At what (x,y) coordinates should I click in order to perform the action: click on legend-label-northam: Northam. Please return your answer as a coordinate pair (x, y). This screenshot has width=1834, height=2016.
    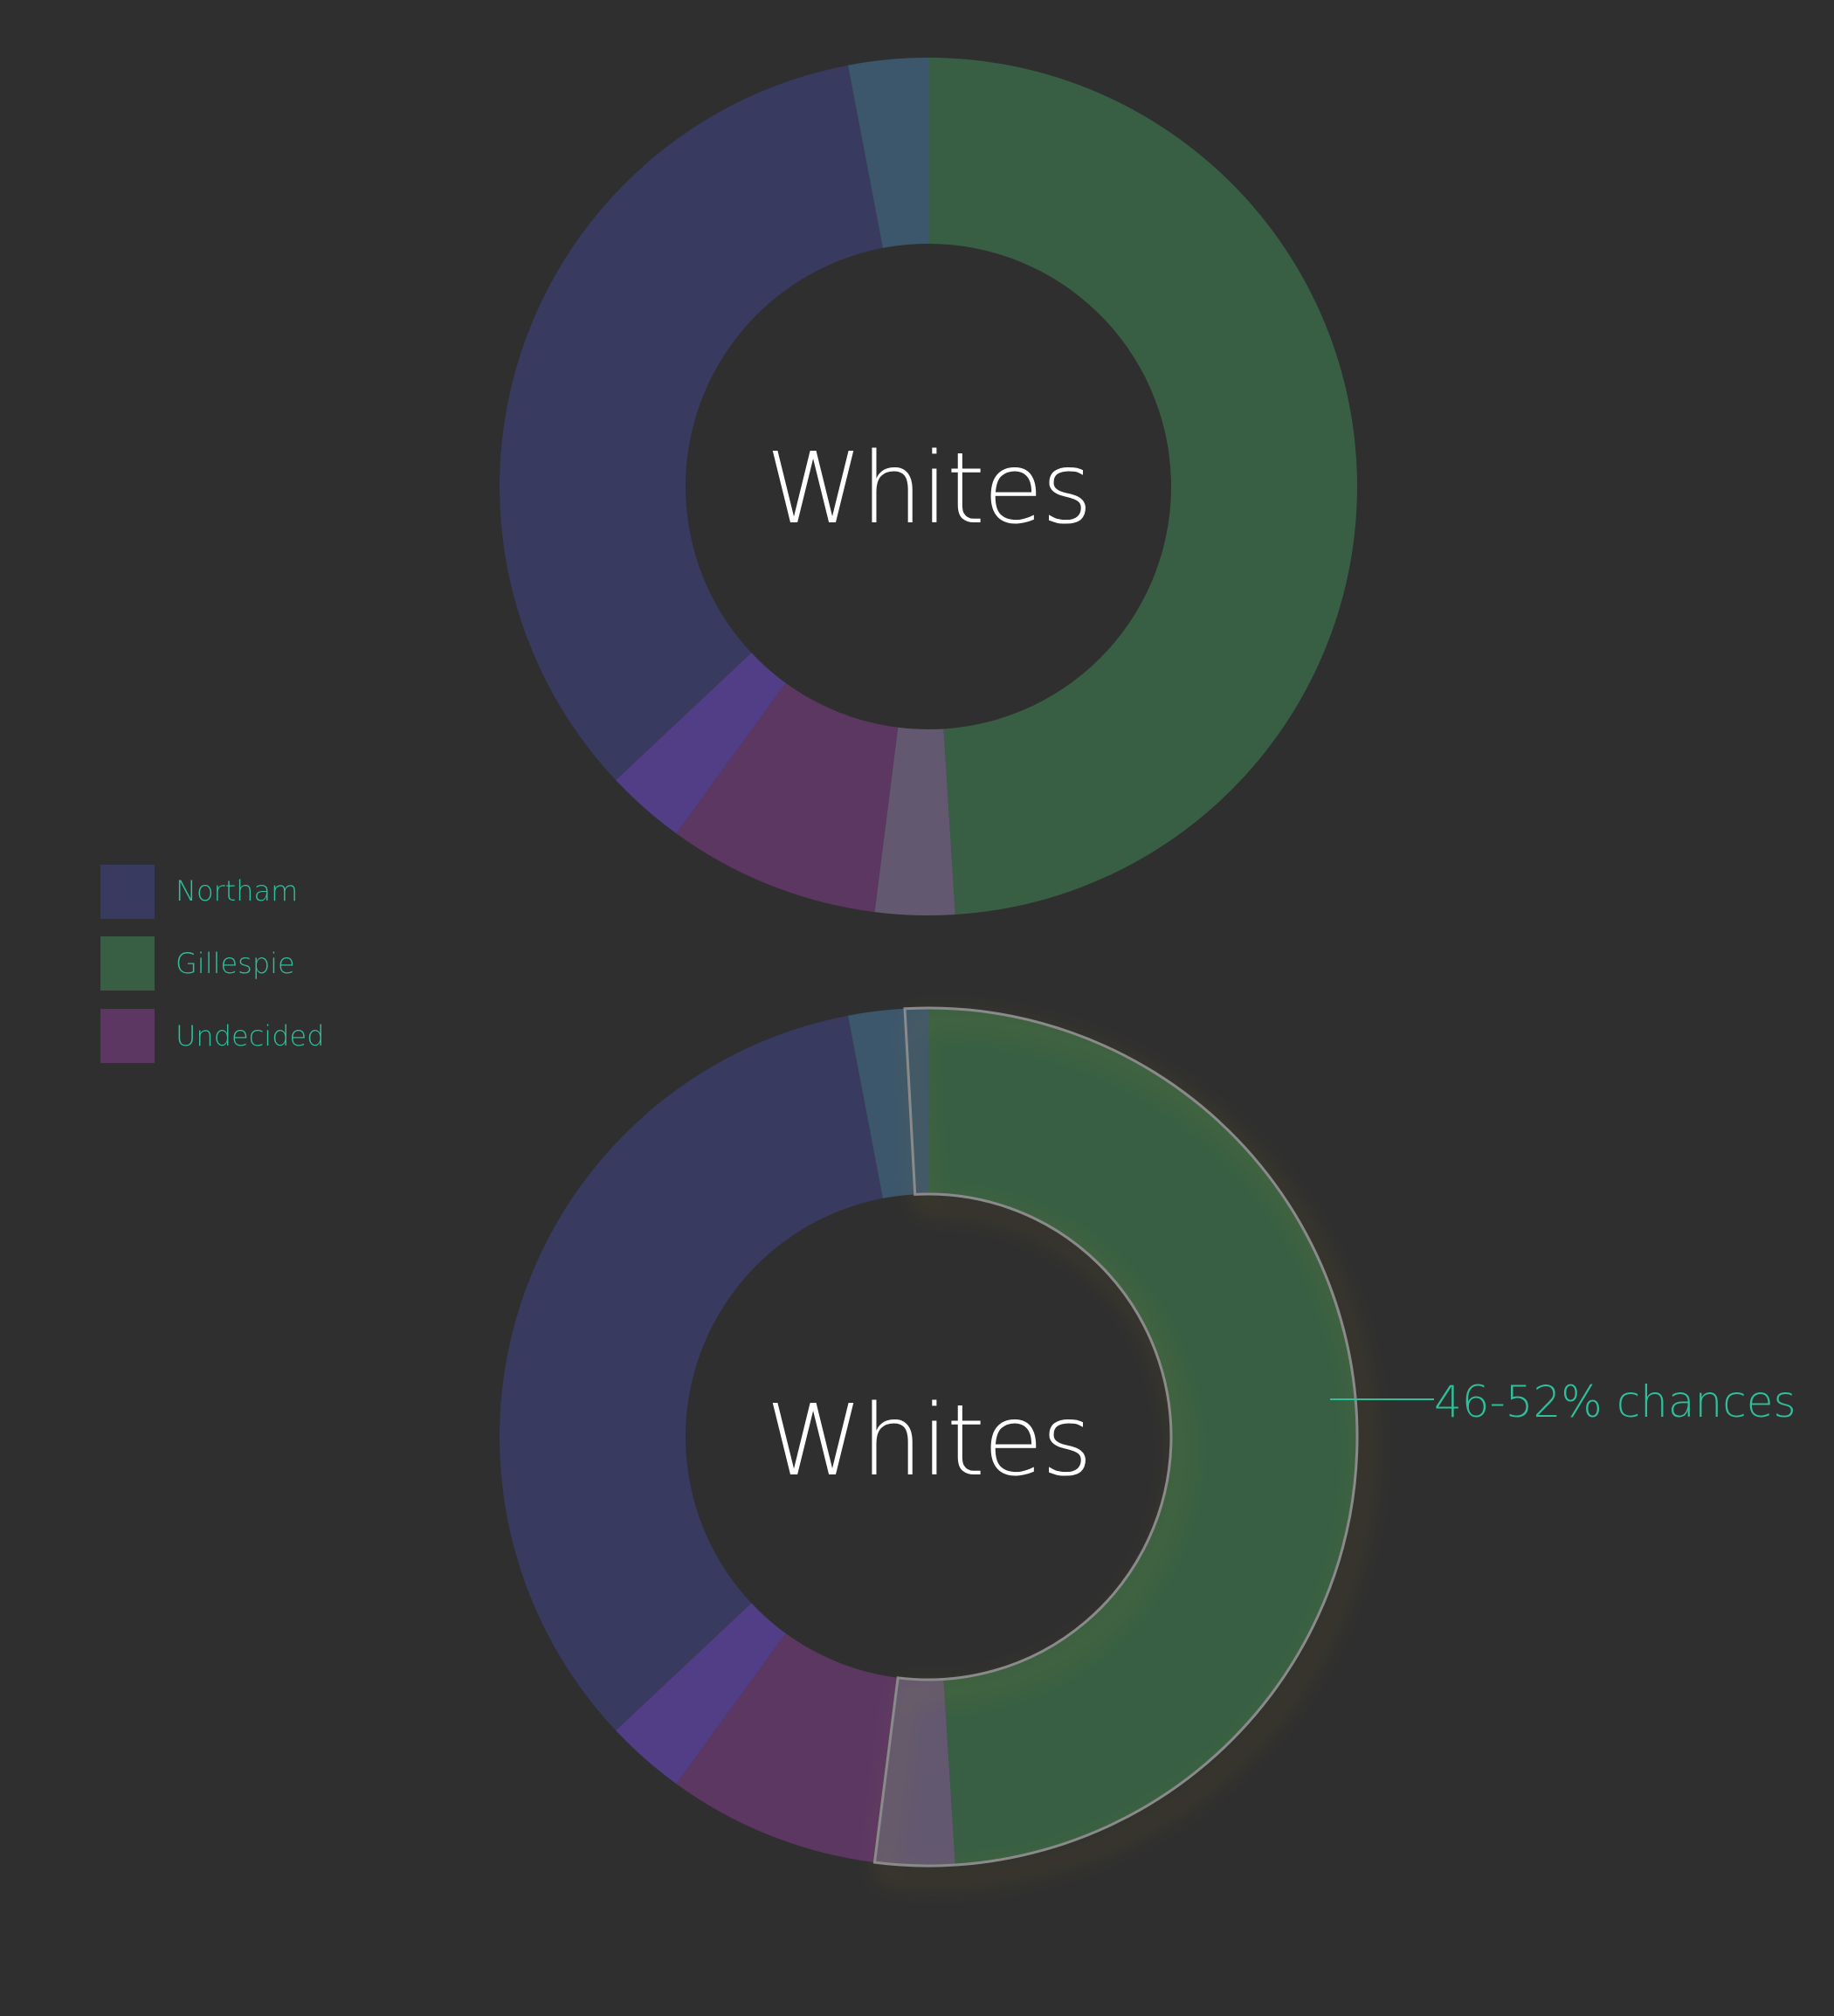
    Looking at the image, I should click on (237, 891).